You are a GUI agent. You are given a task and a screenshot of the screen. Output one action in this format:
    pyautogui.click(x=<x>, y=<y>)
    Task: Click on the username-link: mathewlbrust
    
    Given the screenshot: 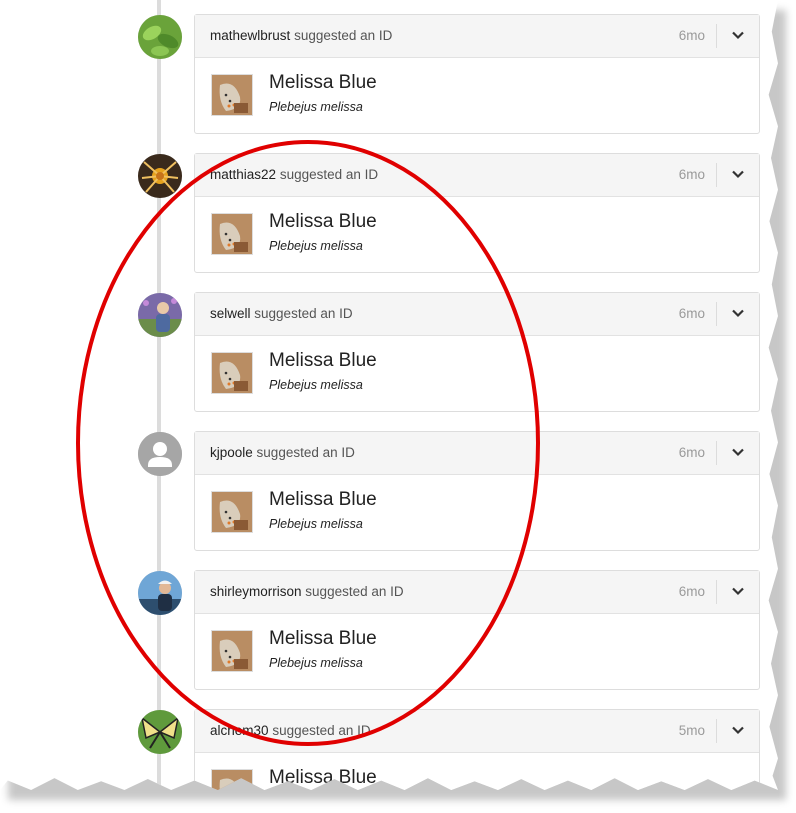 What is the action you would take?
    pyautogui.click(x=250, y=35)
    